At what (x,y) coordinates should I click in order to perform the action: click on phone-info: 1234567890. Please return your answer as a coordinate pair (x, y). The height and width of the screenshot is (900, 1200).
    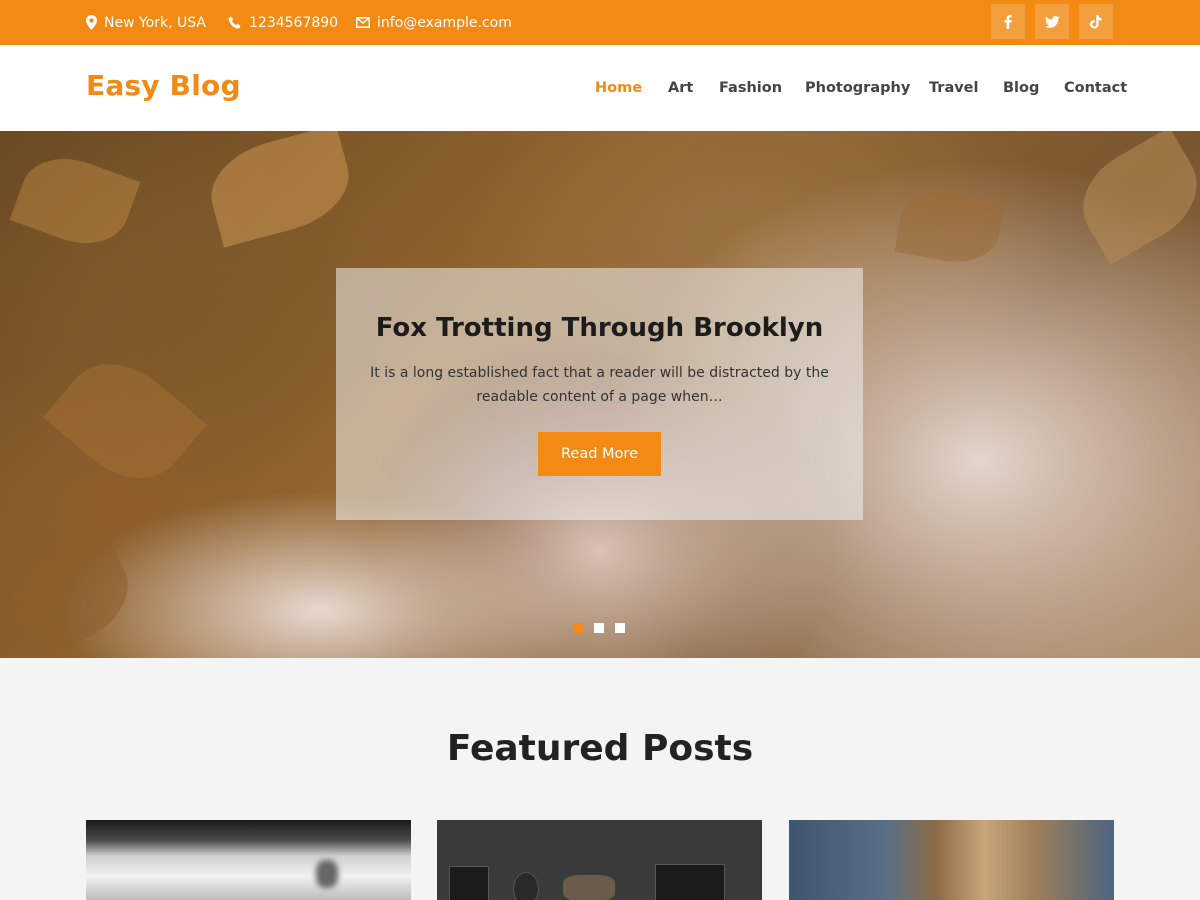
    Looking at the image, I should click on (283, 22).